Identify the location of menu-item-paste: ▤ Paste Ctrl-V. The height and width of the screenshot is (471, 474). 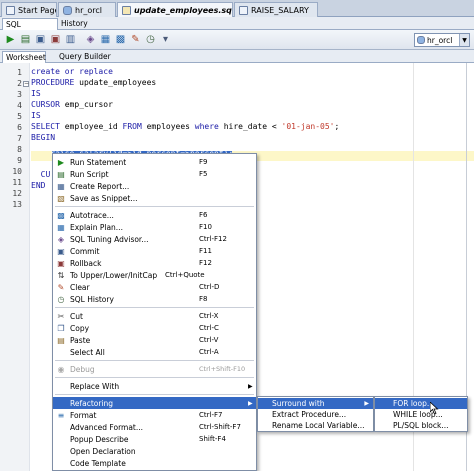
(154, 340).